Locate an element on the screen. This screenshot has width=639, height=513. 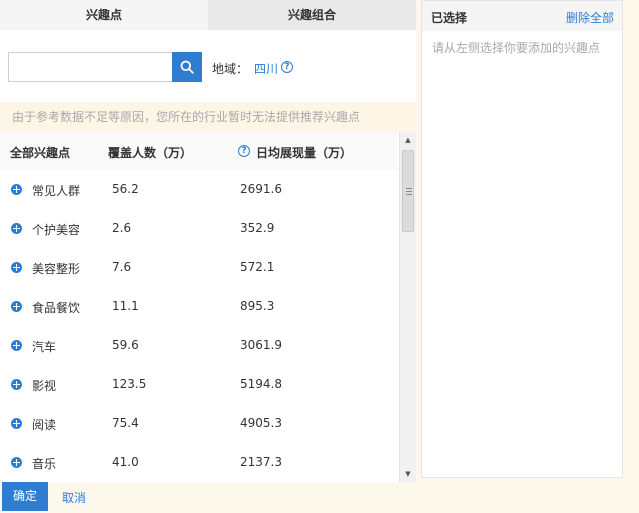
interest-cover: 59.6 is located at coordinates (125, 345).